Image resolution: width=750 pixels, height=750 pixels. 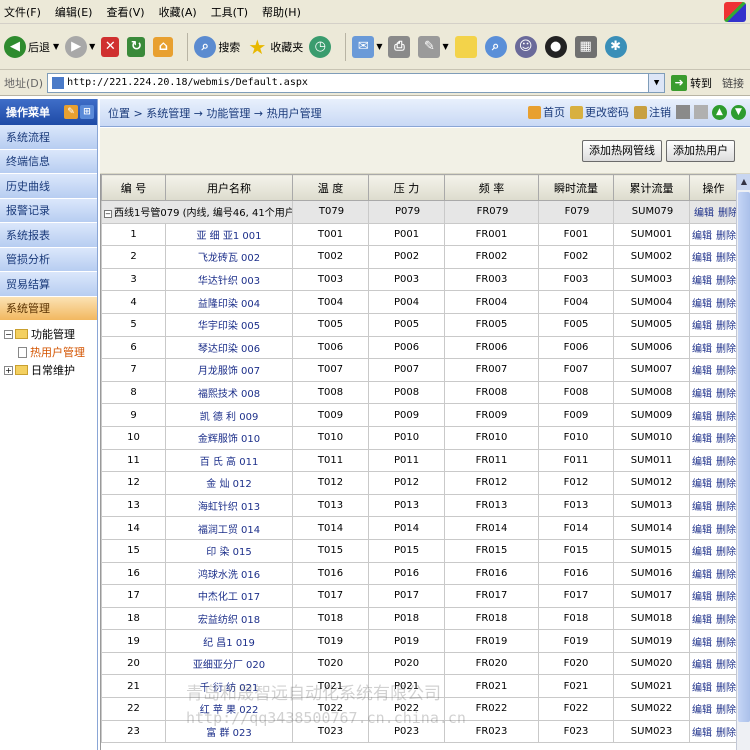 I want to click on table-row: 10 金辉服饰 010 T010 P010 FR010 F010 SUM010 编辑 删除, so click(x=418, y=437).